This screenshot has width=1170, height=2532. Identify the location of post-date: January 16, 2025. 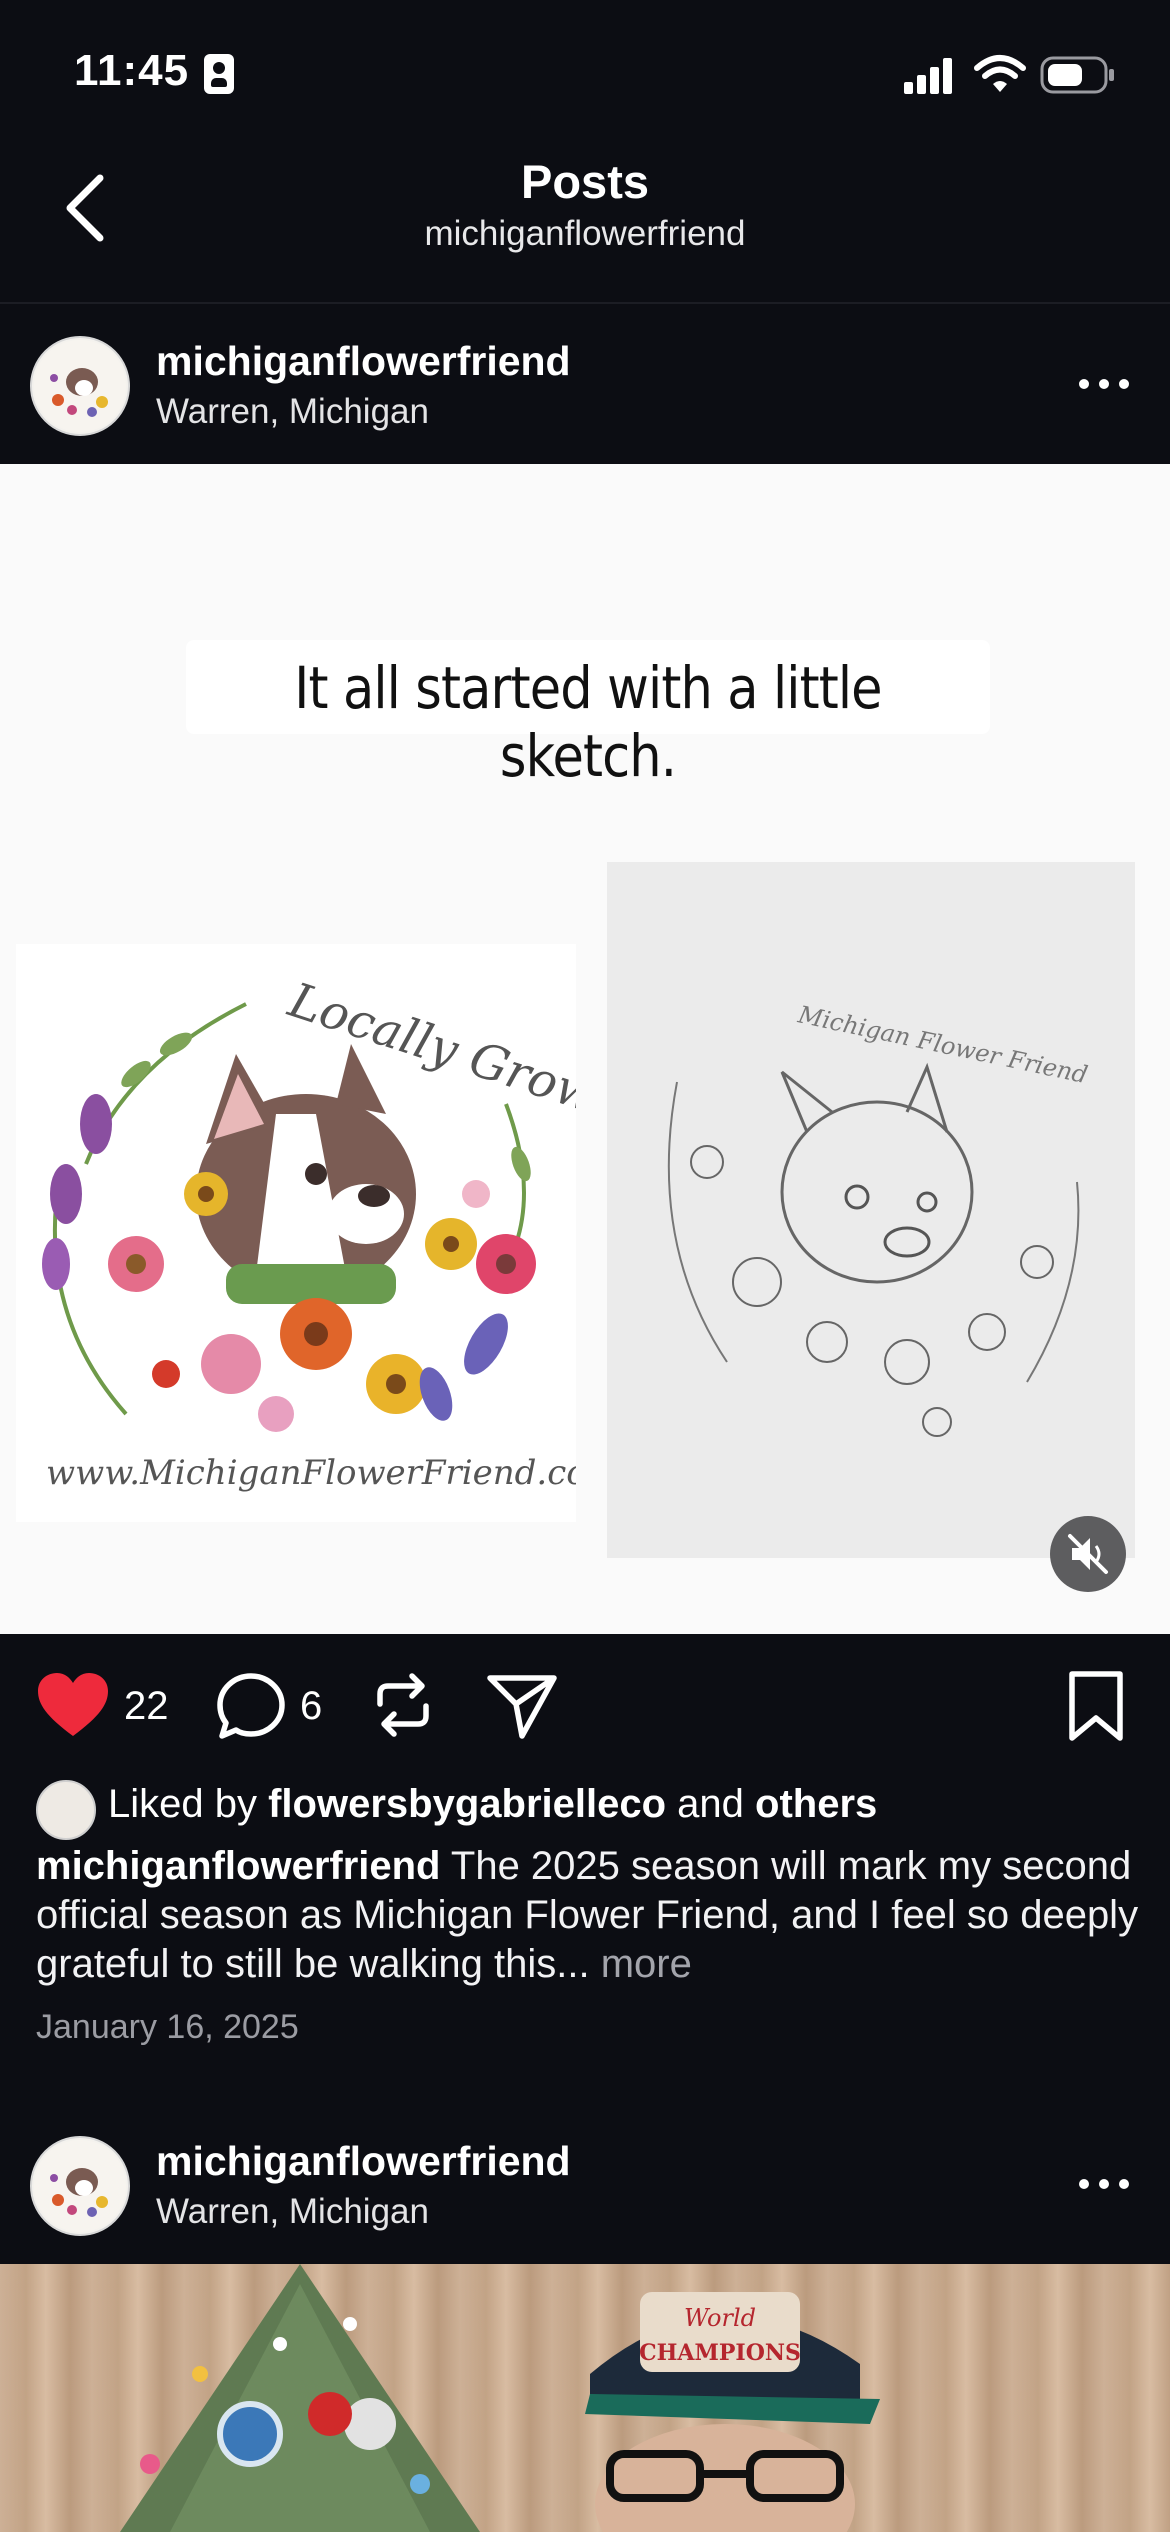
(167, 2027).